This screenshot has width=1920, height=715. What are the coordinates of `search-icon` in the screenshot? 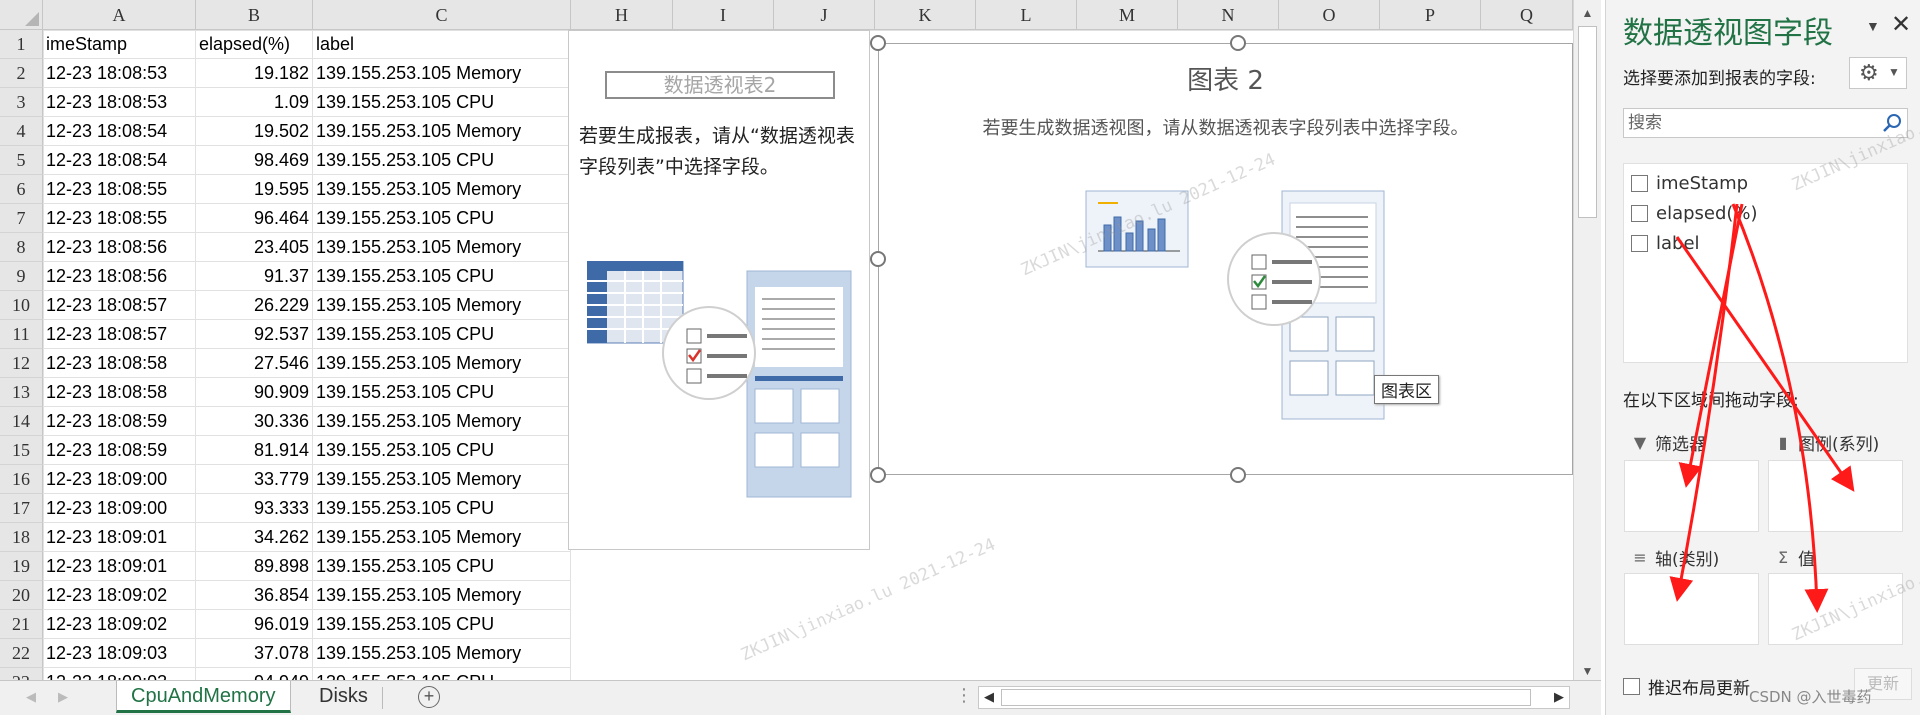 It's located at (1892, 123).